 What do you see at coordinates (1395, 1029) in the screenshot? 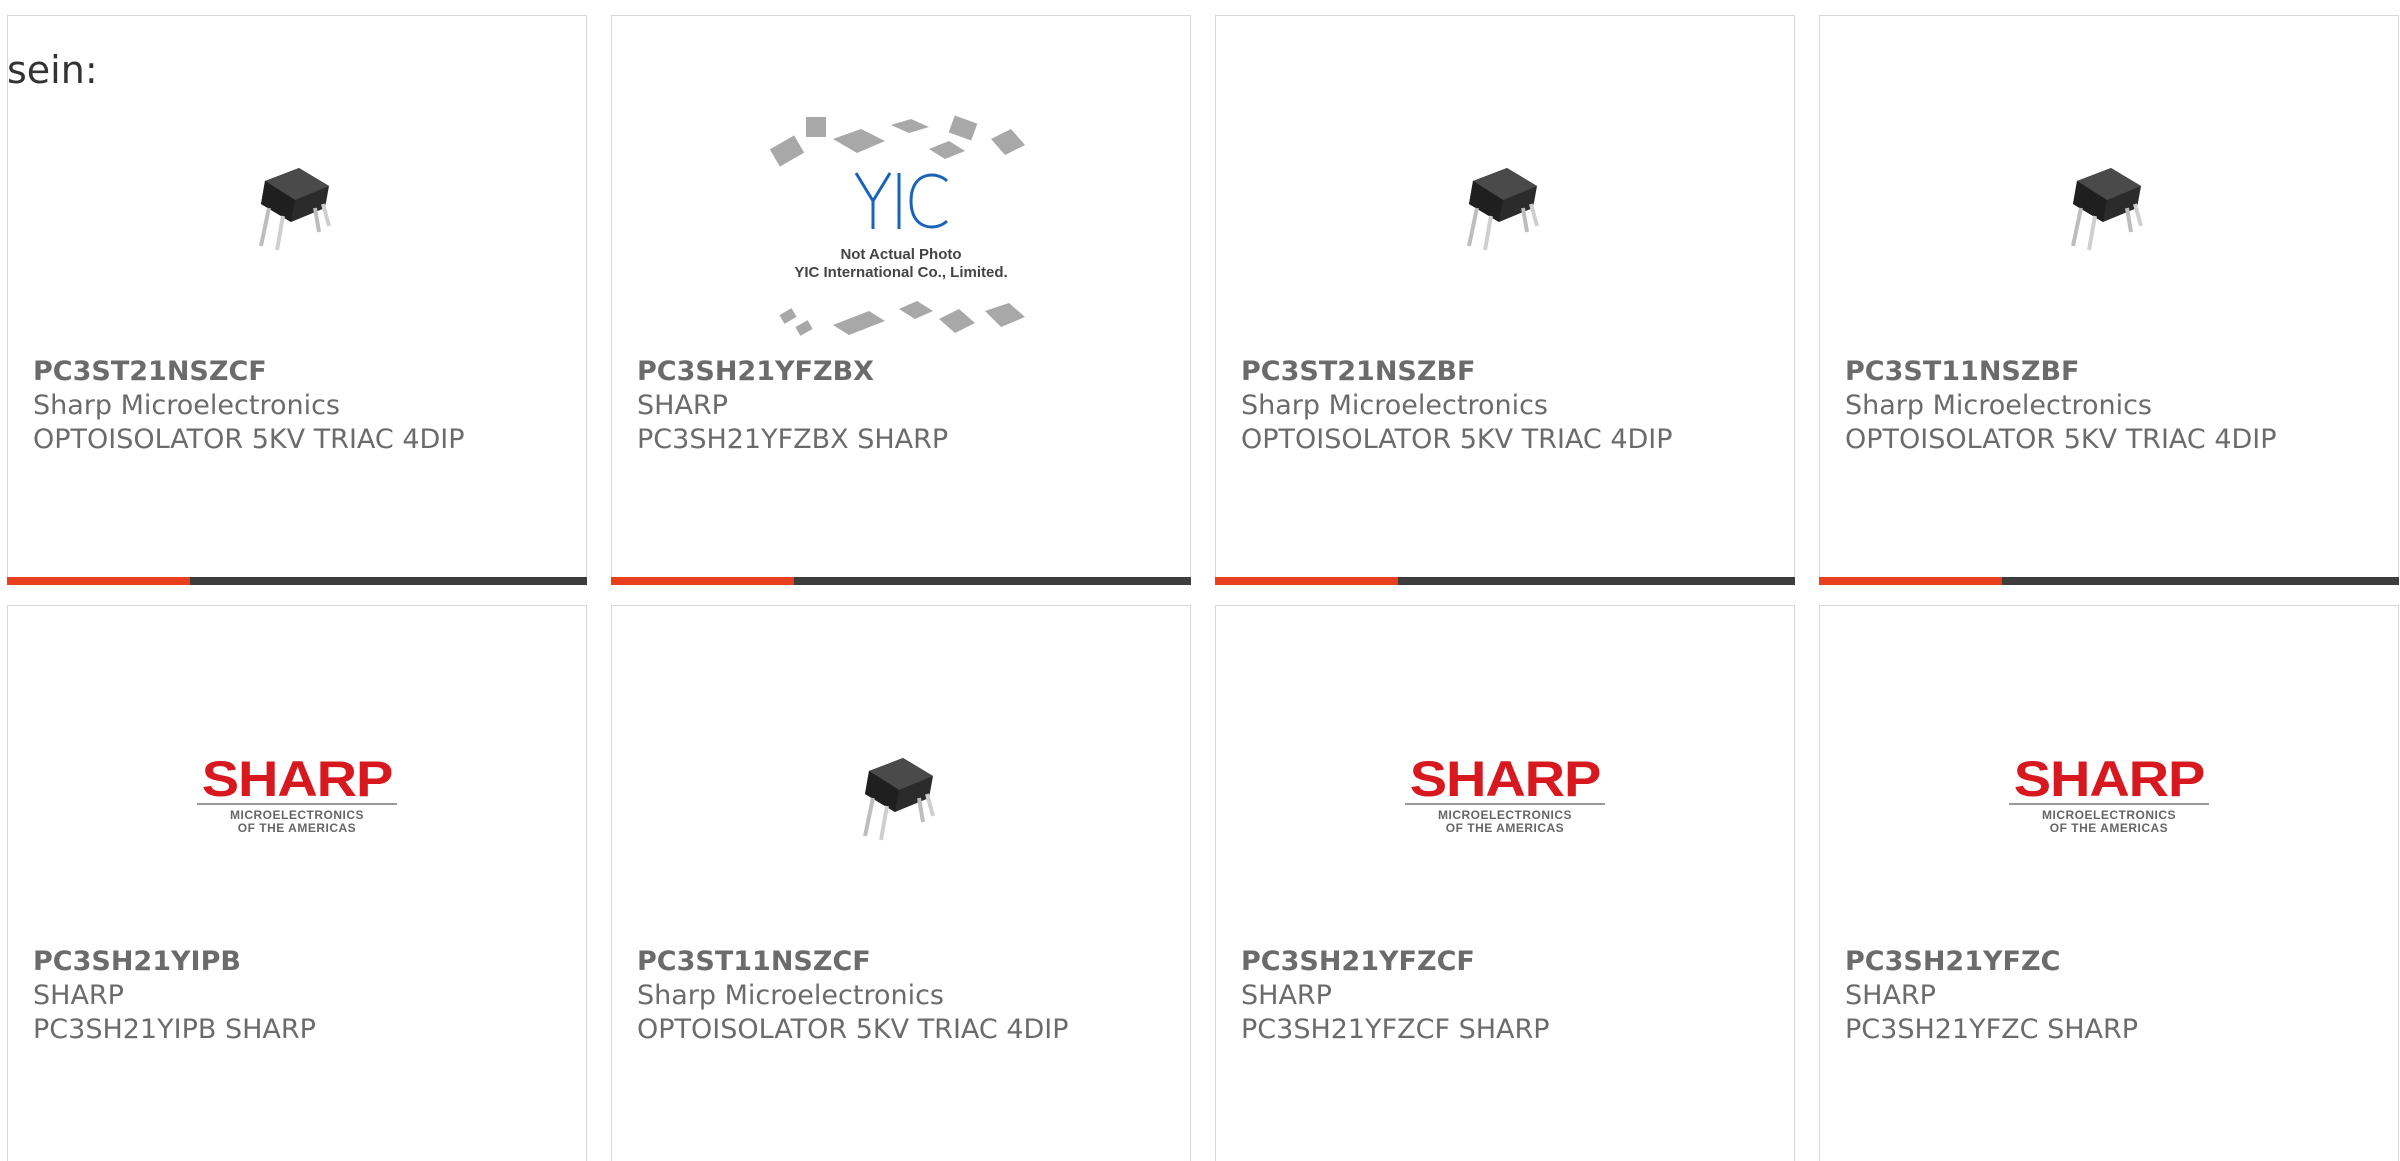
I see `product-description: PC3SH21YFZCF SHARP` at bounding box center [1395, 1029].